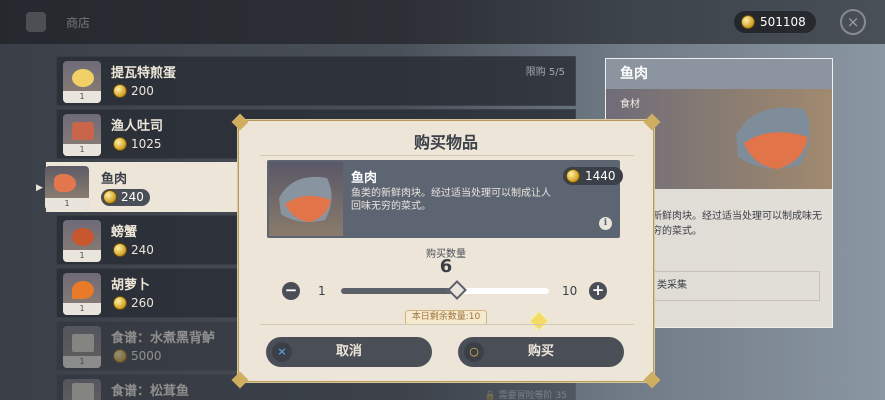  I want to click on item-price: 5000, so click(139, 356).